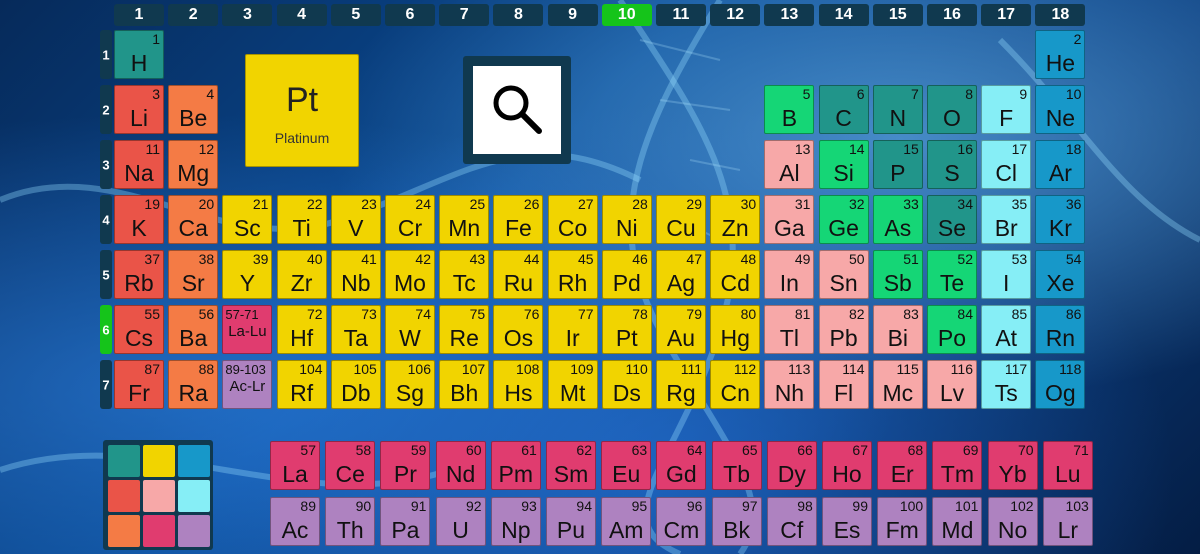  Describe the element at coordinates (355, 274) in the screenshot. I see `element-tile-nb: 41 Nb` at that location.